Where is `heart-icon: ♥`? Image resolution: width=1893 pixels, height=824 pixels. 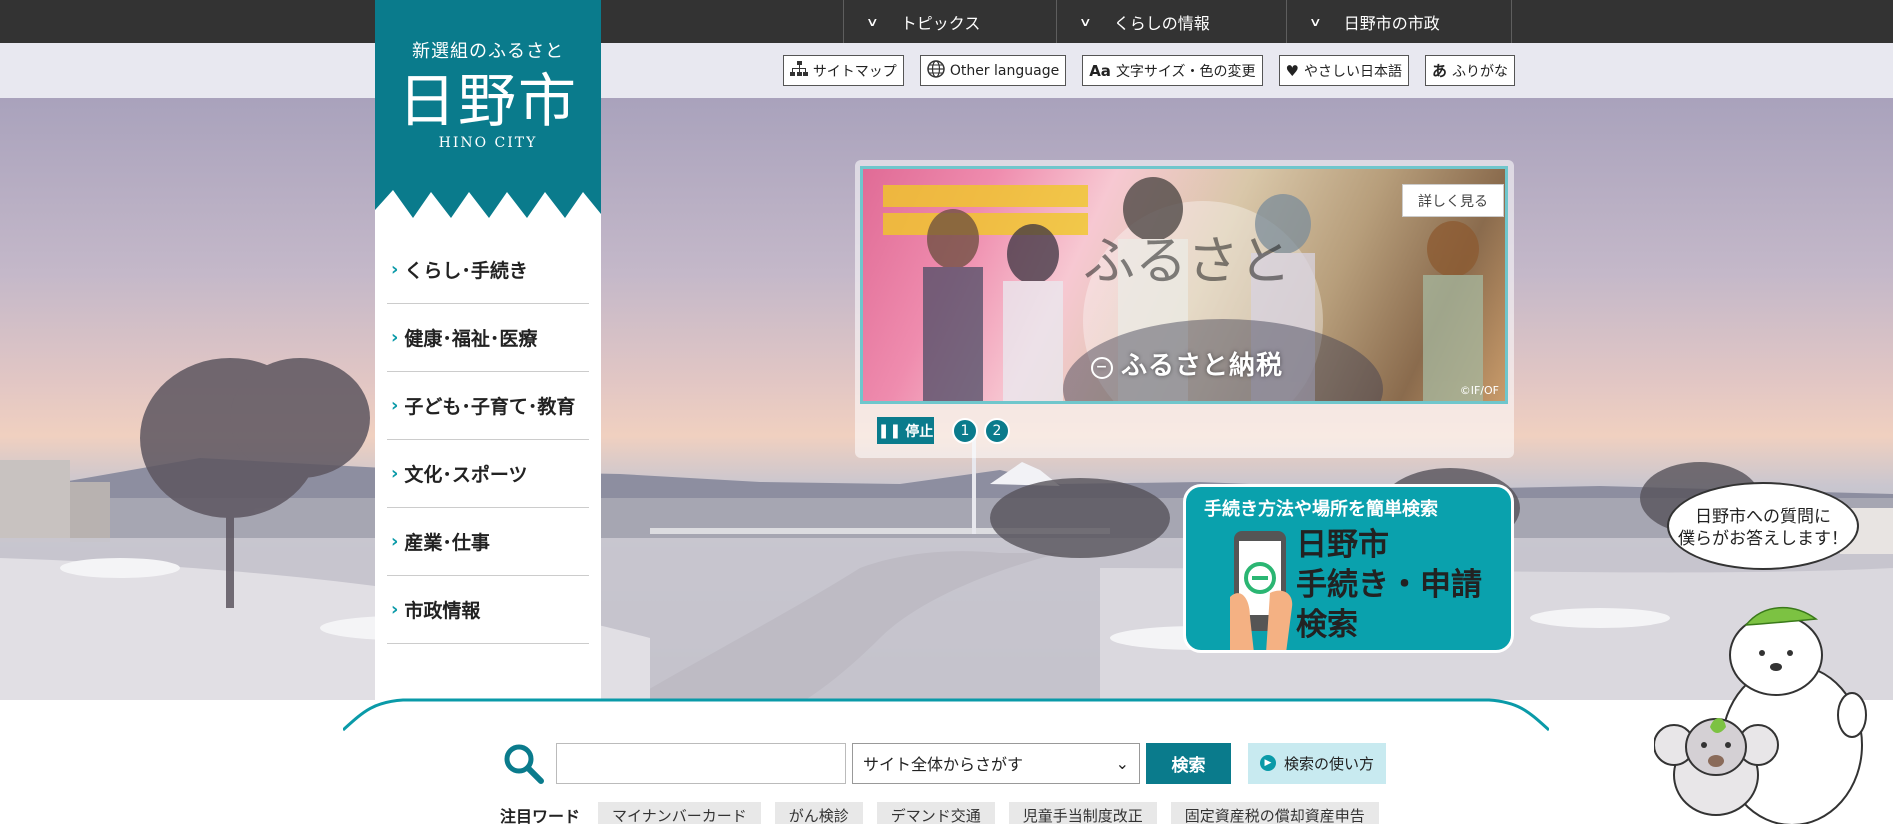
heart-icon: ♥ is located at coordinates (1292, 70).